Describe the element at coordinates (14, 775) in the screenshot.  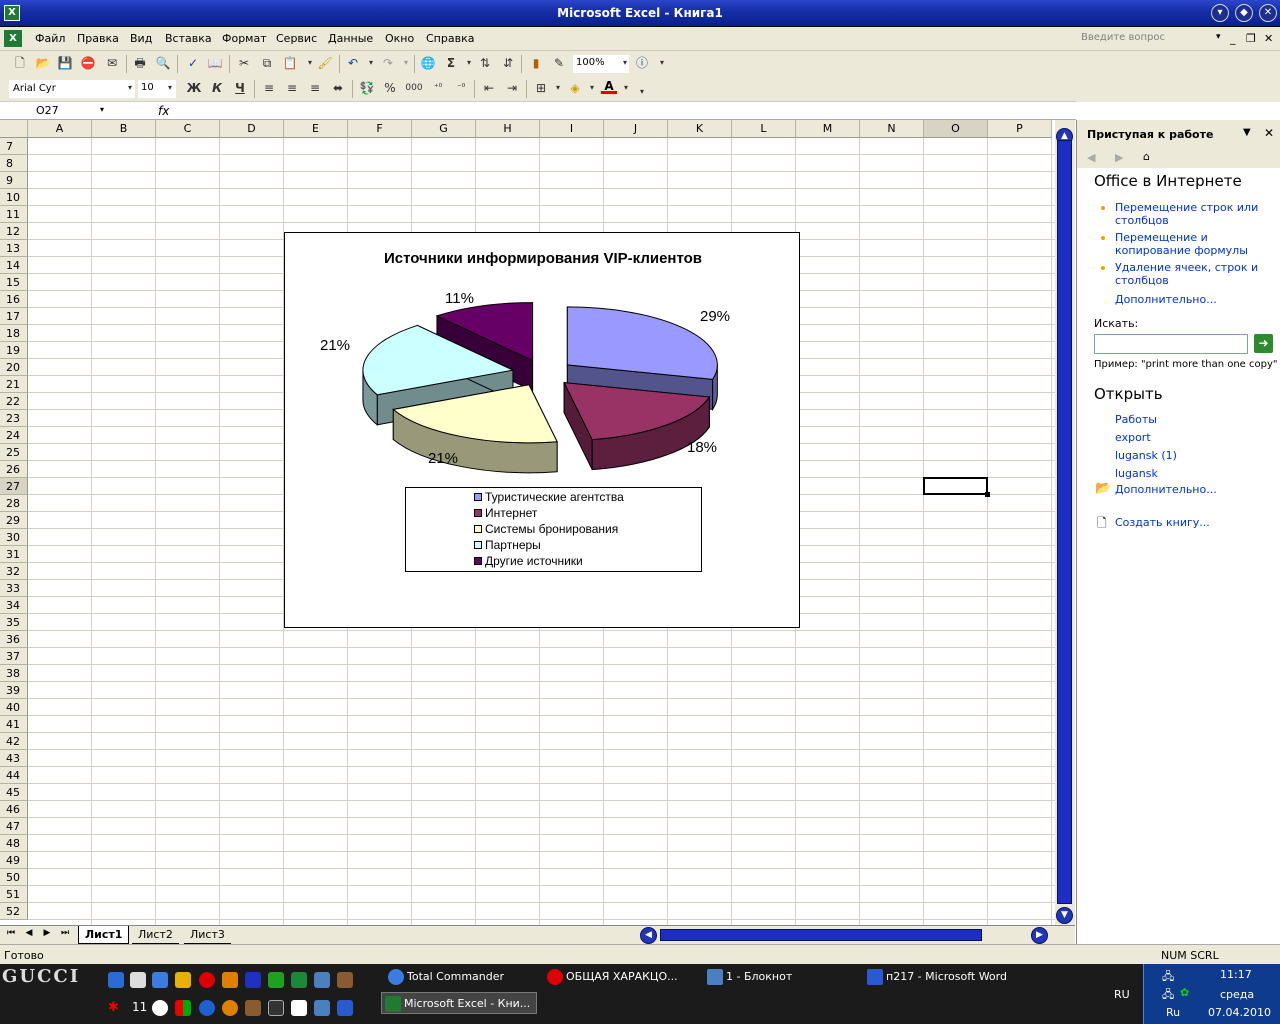
I see `row-header-44: 44` at that location.